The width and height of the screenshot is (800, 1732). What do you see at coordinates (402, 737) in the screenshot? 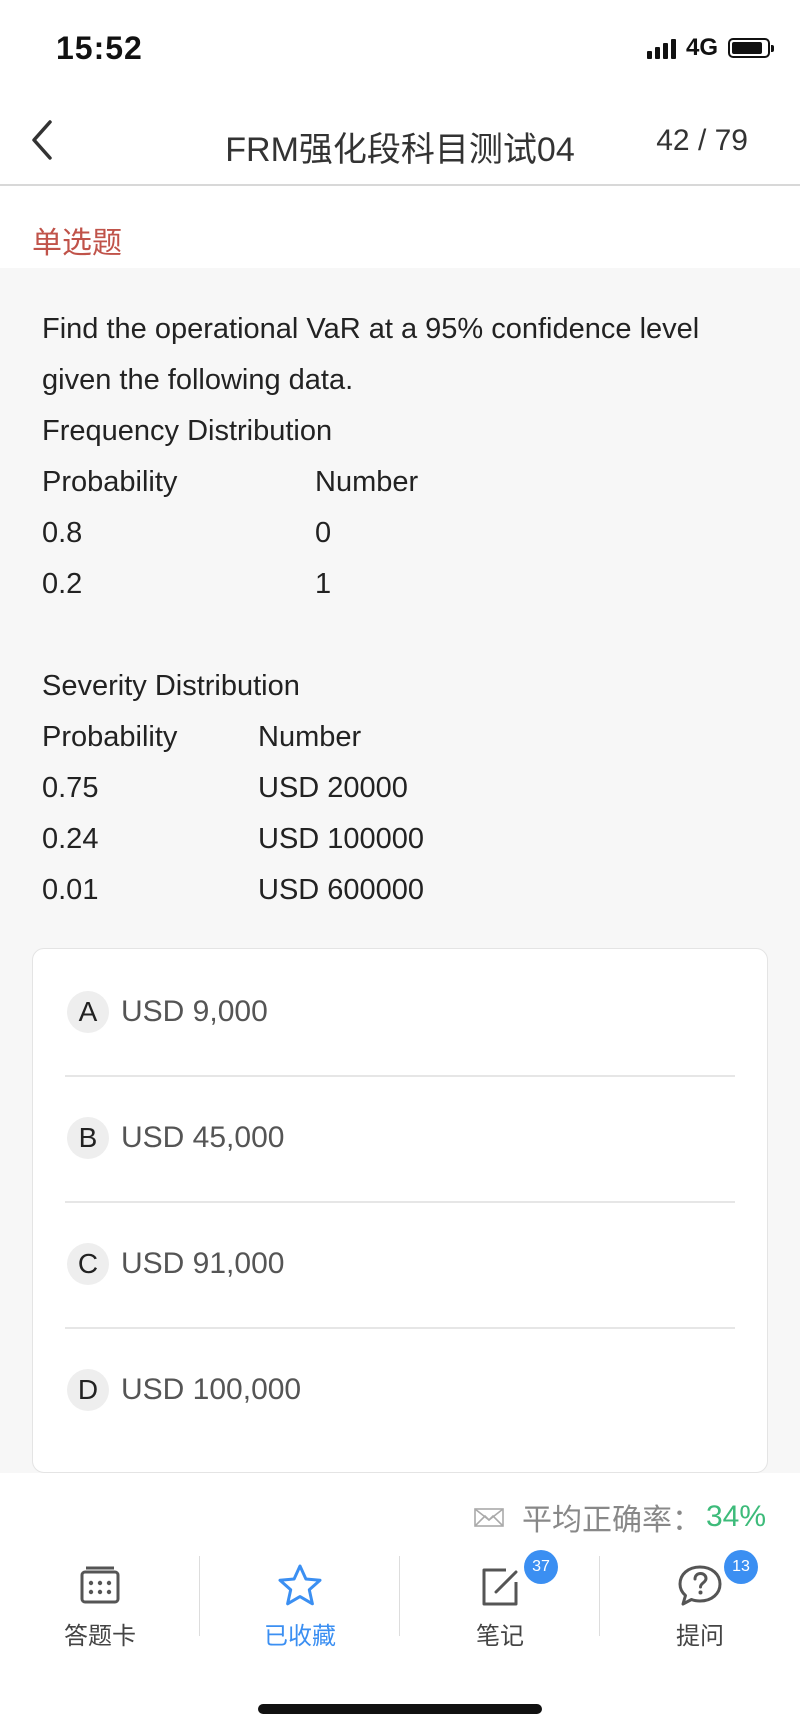
I see `severity-header-row: Probability Number` at bounding box center [402, 737].